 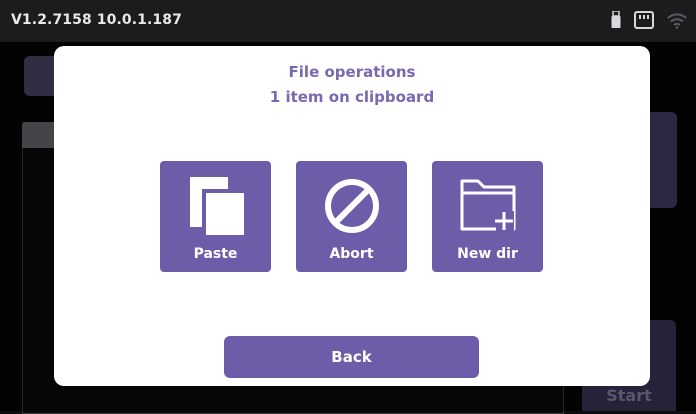 I want to click on new-dir-label: New dir, so click(x=487, y=254).